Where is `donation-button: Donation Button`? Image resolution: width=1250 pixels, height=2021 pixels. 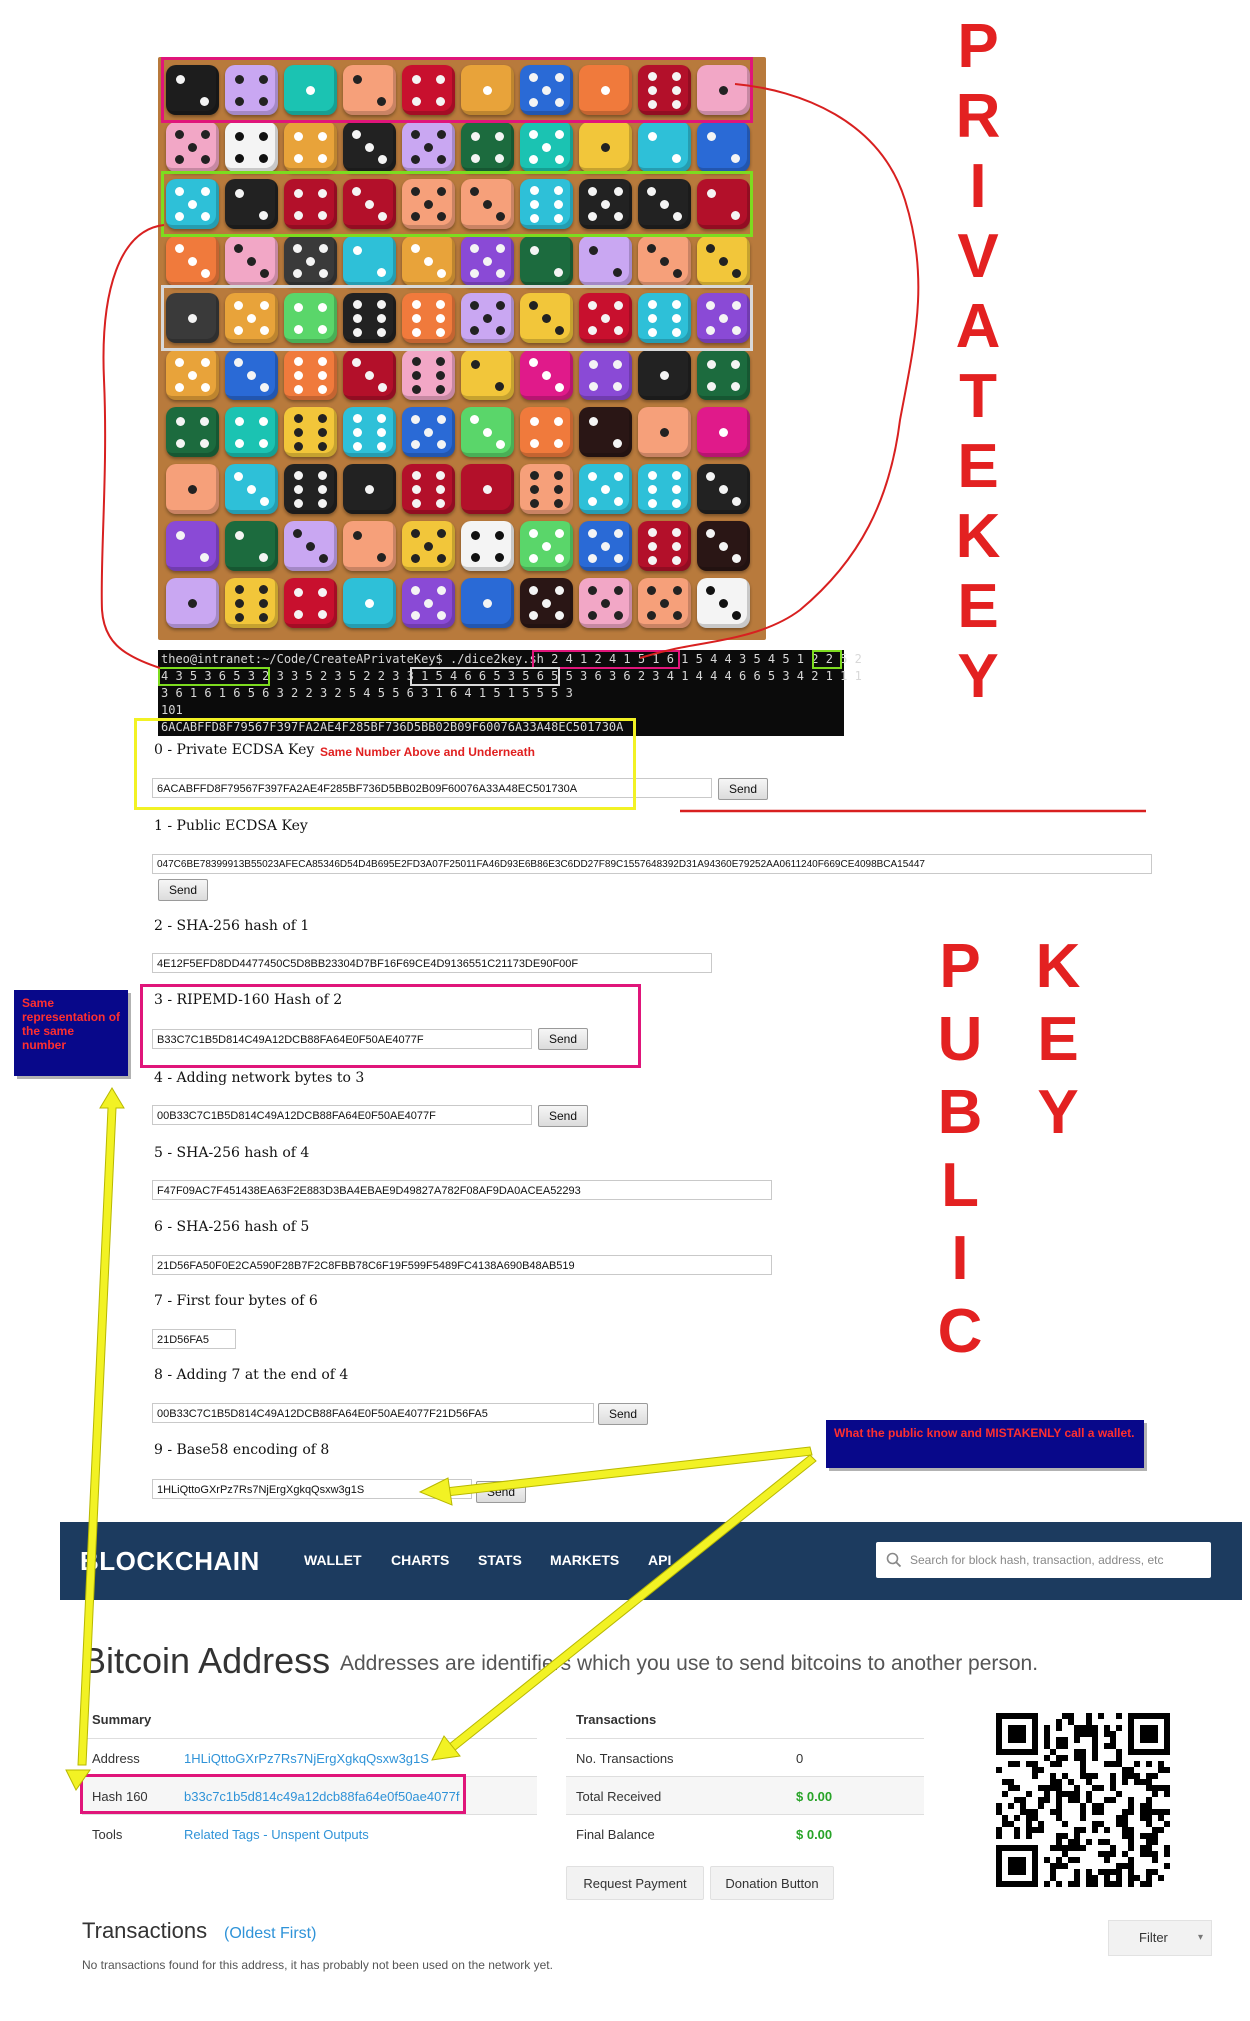
donation-button: Donation Button is located at coordinates (772, 1883).